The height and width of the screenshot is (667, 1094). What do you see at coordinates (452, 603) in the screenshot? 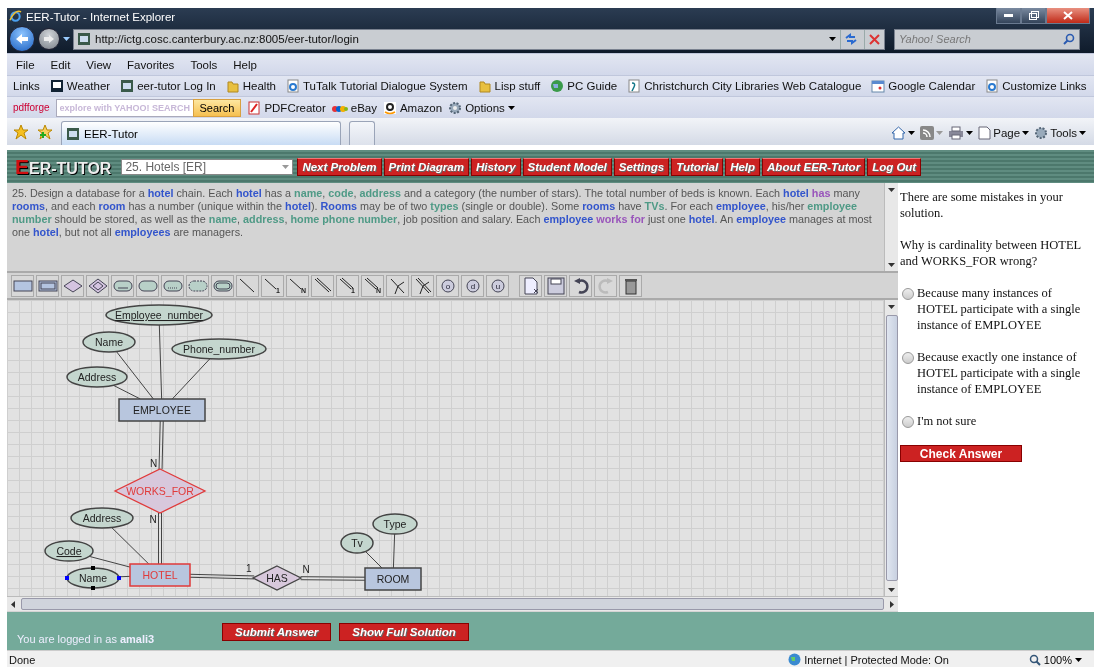
I see `horizontal-scrollbar` at bounding box center [452, 603].